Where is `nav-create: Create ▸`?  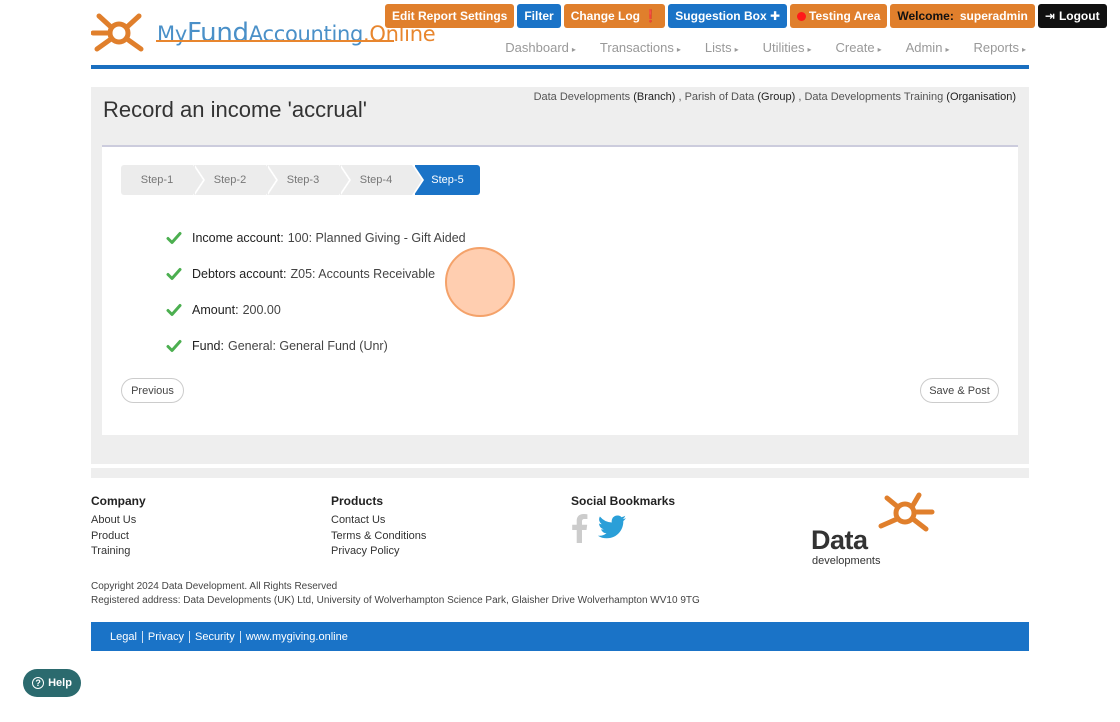 nav-create: Create ▸ is located at coordinates (859, 47).